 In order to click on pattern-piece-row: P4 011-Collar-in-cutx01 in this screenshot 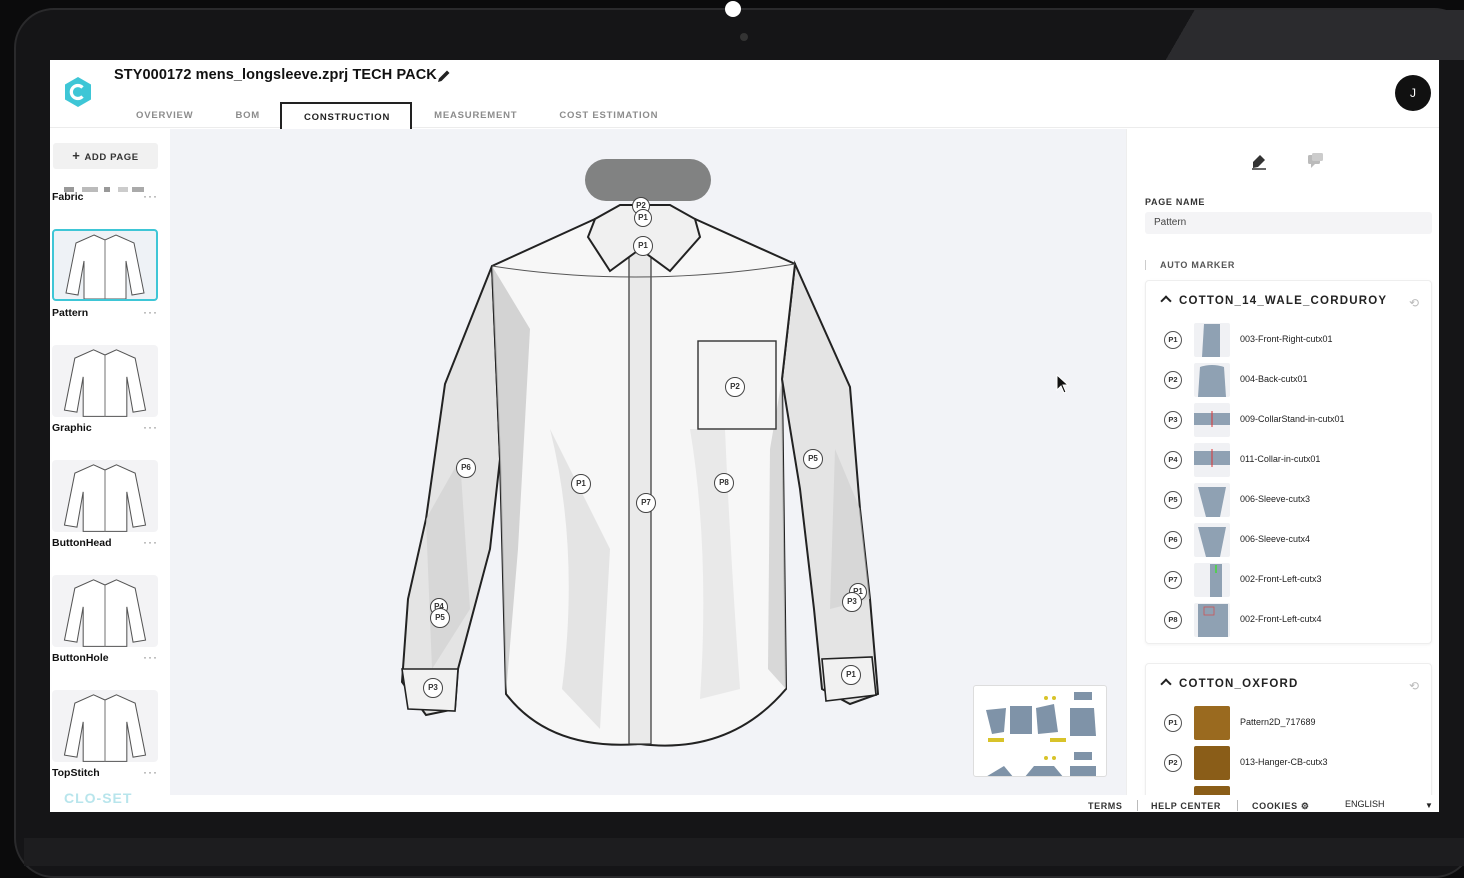, I will do `click(1291, 460)`.